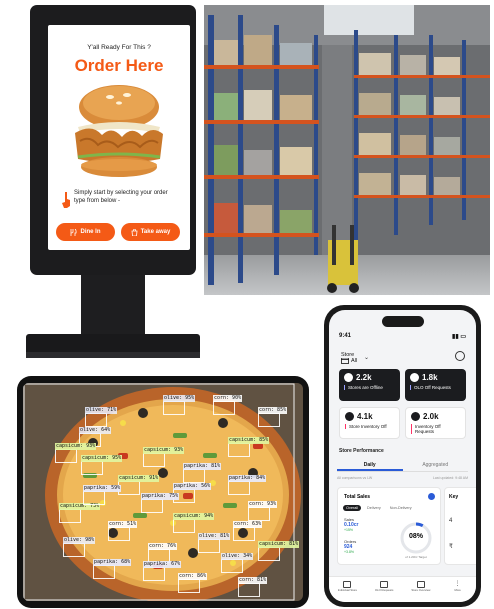  Describe the element at coordinates (436, 465) in the screenshot. I see `tab-aggregated: Aggregated` at that location.